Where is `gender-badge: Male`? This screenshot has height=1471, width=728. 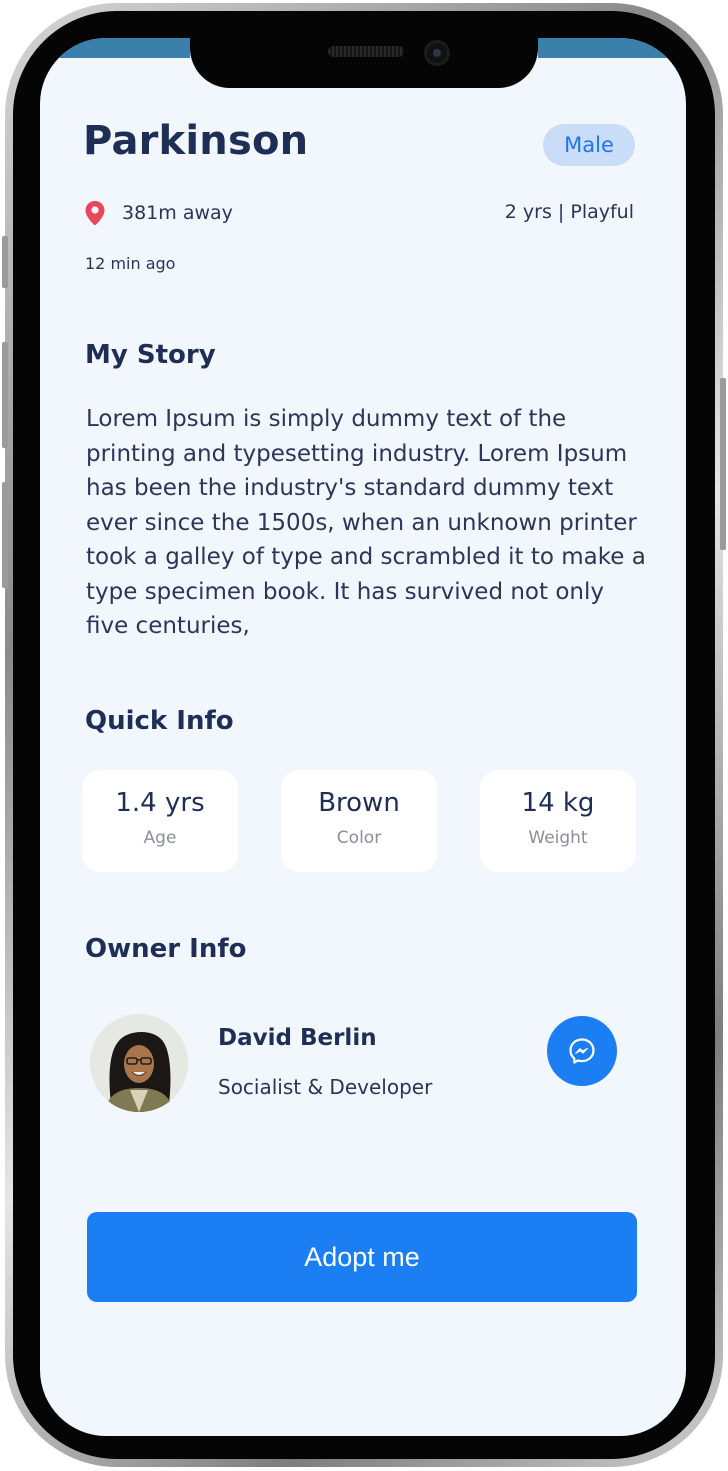 gender-badge: Male is located at coordinates (589, 145).